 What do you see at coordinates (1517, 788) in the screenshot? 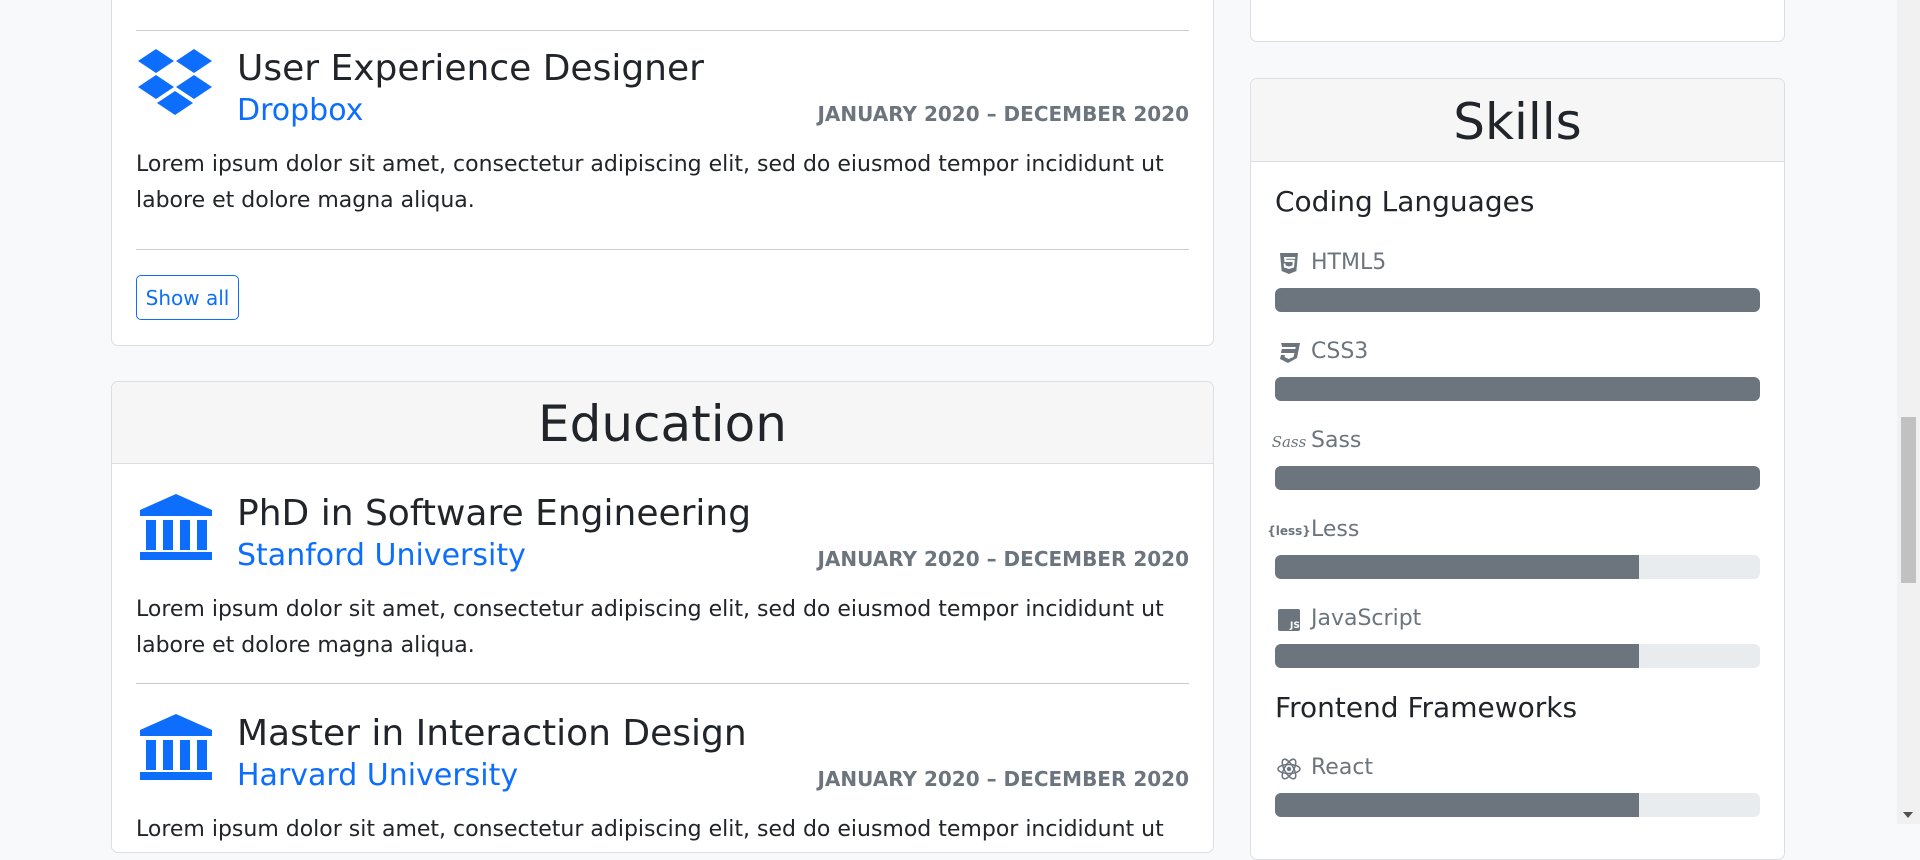
I see `skill-react: React` at bounding box center [1517, 788].